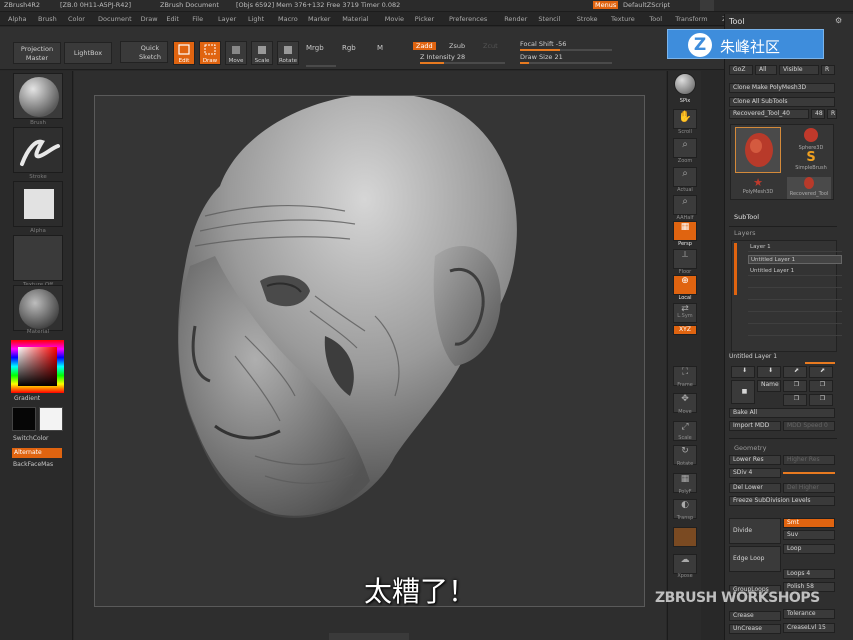 This screenshot has height=640, width=853. I want to click on menu-tool: Tool, so click(655, 19).